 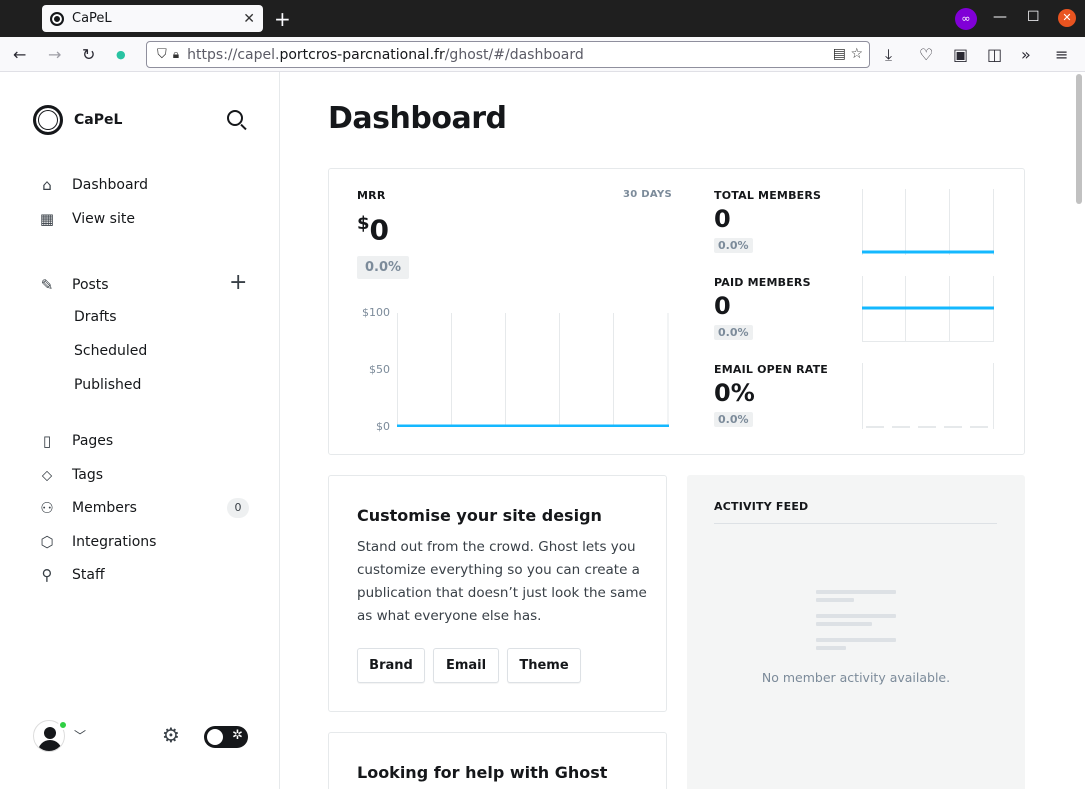 I want to click on extension-icon: ●, so click(x=121, y=54).